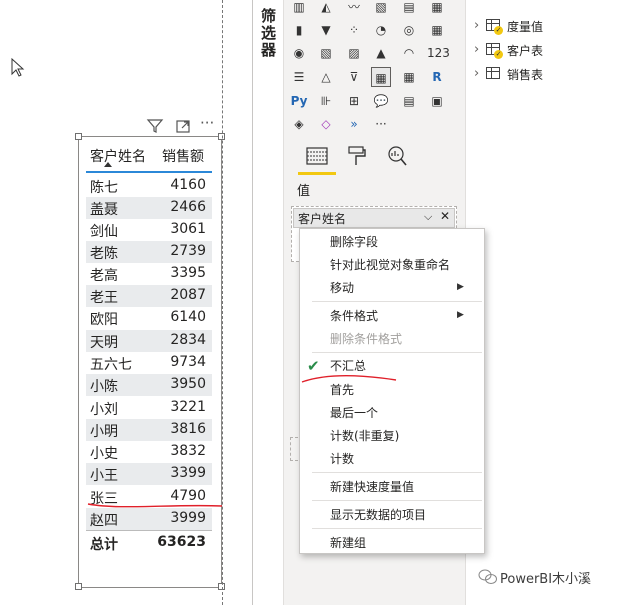  I want to click on annotation-layer, so click(242, 441).